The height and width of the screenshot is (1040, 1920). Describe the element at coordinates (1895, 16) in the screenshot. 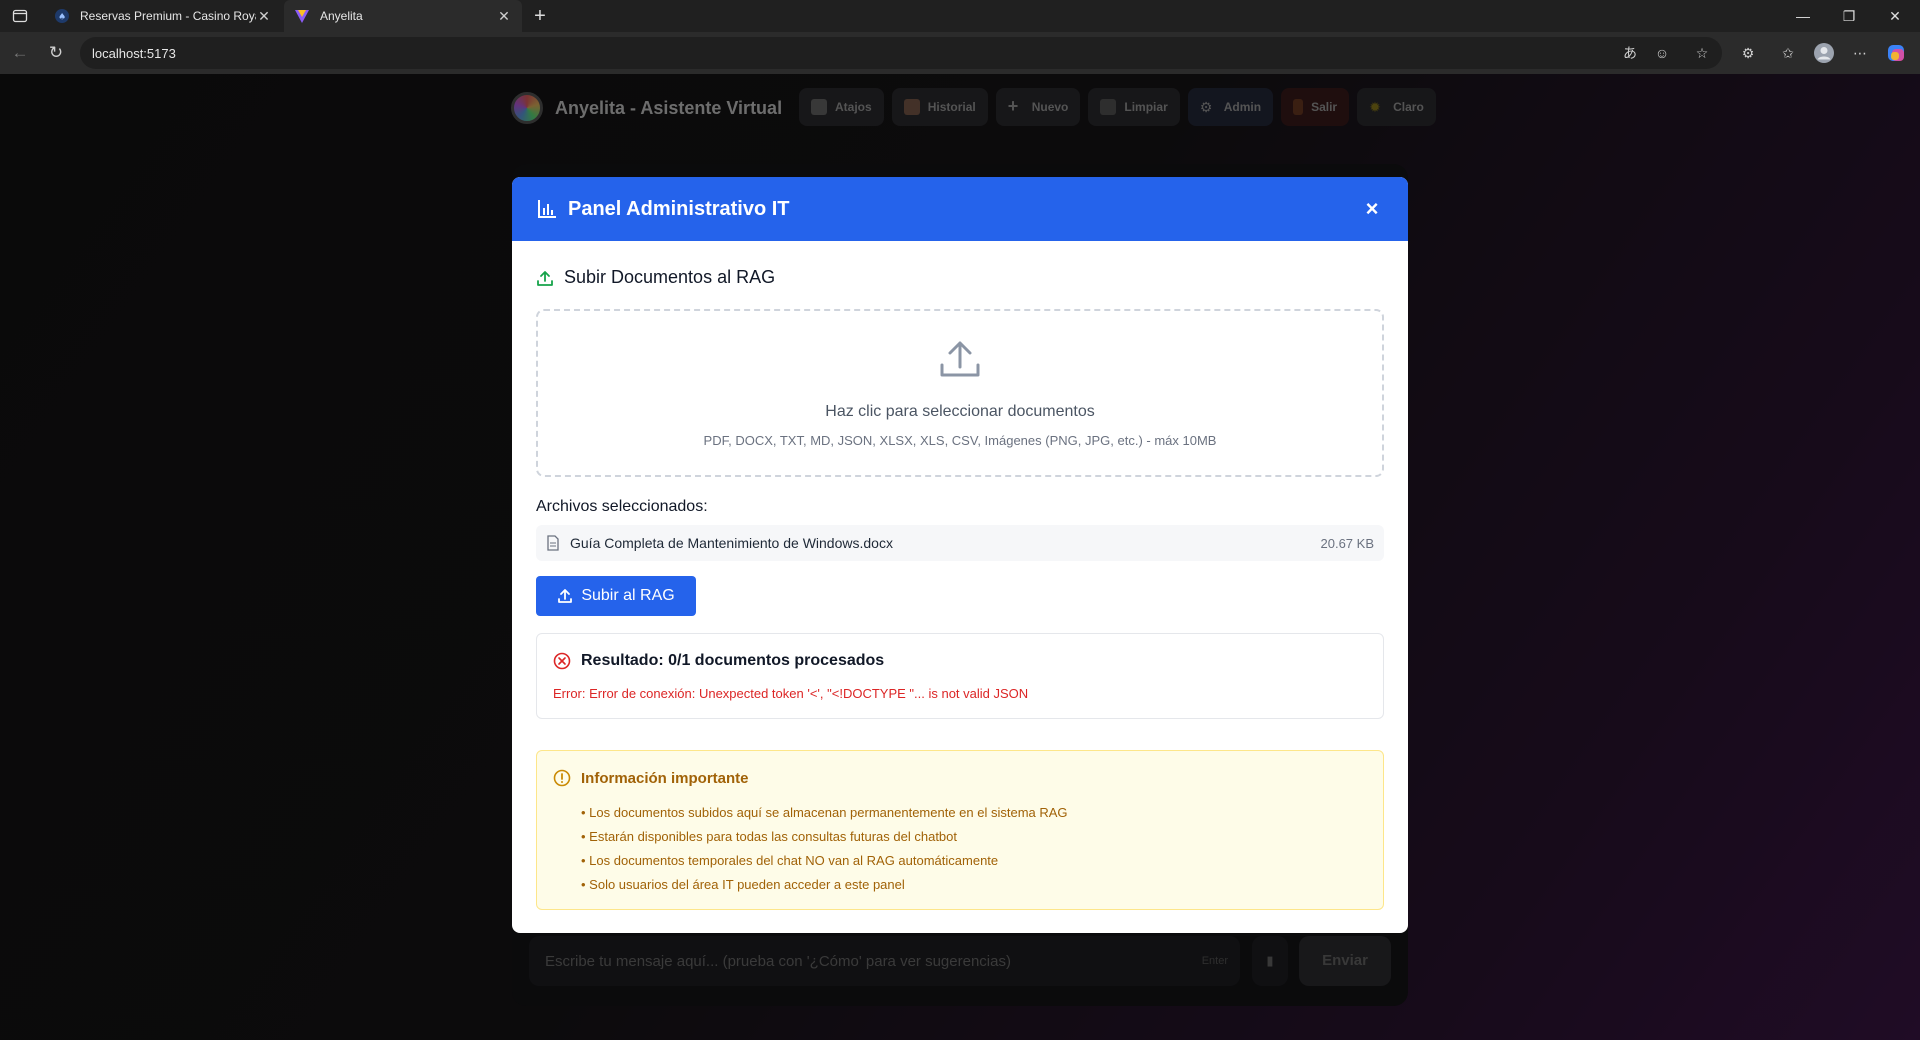

I see `close-window-button: ✕` at that location.